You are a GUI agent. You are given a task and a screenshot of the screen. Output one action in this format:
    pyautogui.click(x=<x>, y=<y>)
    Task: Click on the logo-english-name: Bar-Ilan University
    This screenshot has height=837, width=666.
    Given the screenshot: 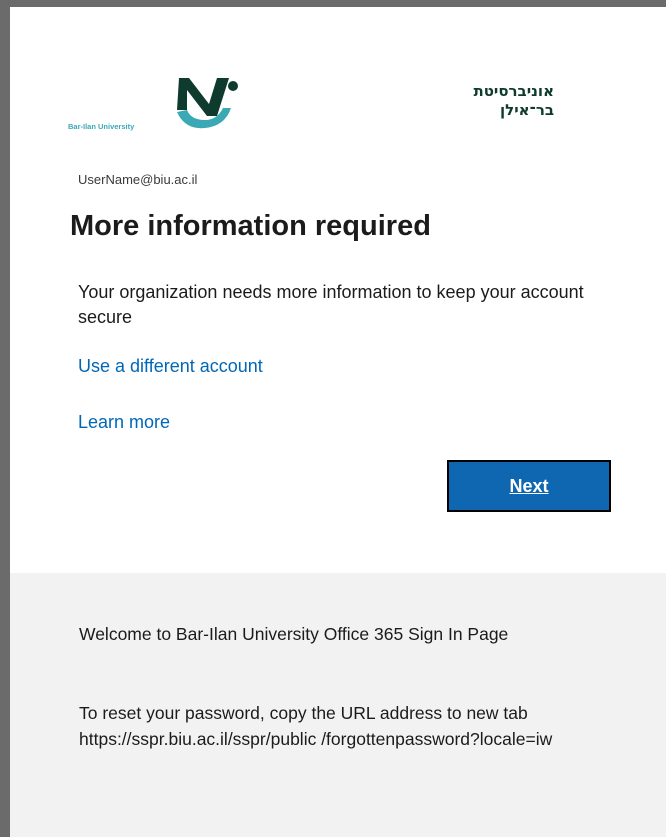 What is the action you would take?
    pyautogui.click(x=101, y=126)
    